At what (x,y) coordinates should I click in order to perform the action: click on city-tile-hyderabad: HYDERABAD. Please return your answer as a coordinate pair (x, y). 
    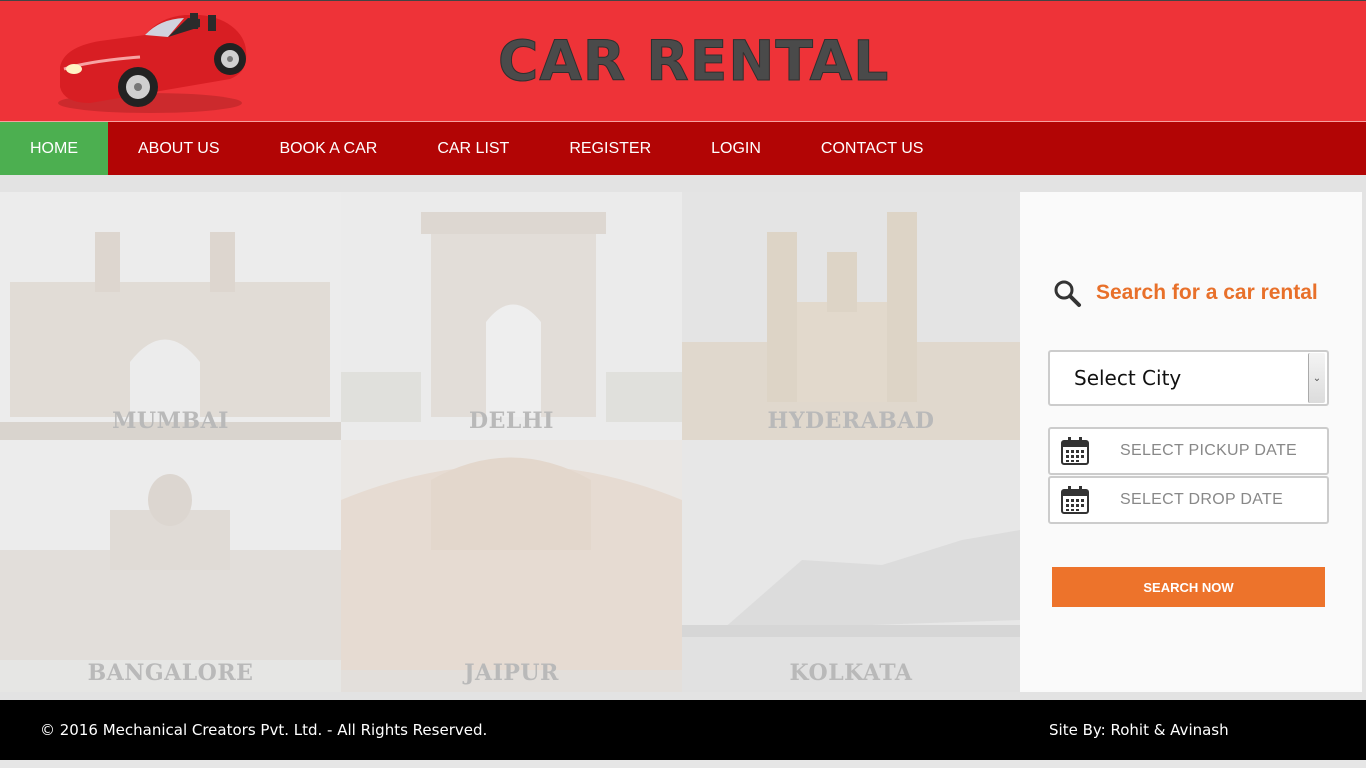
    Looking at the image, I should click on (851, 316).